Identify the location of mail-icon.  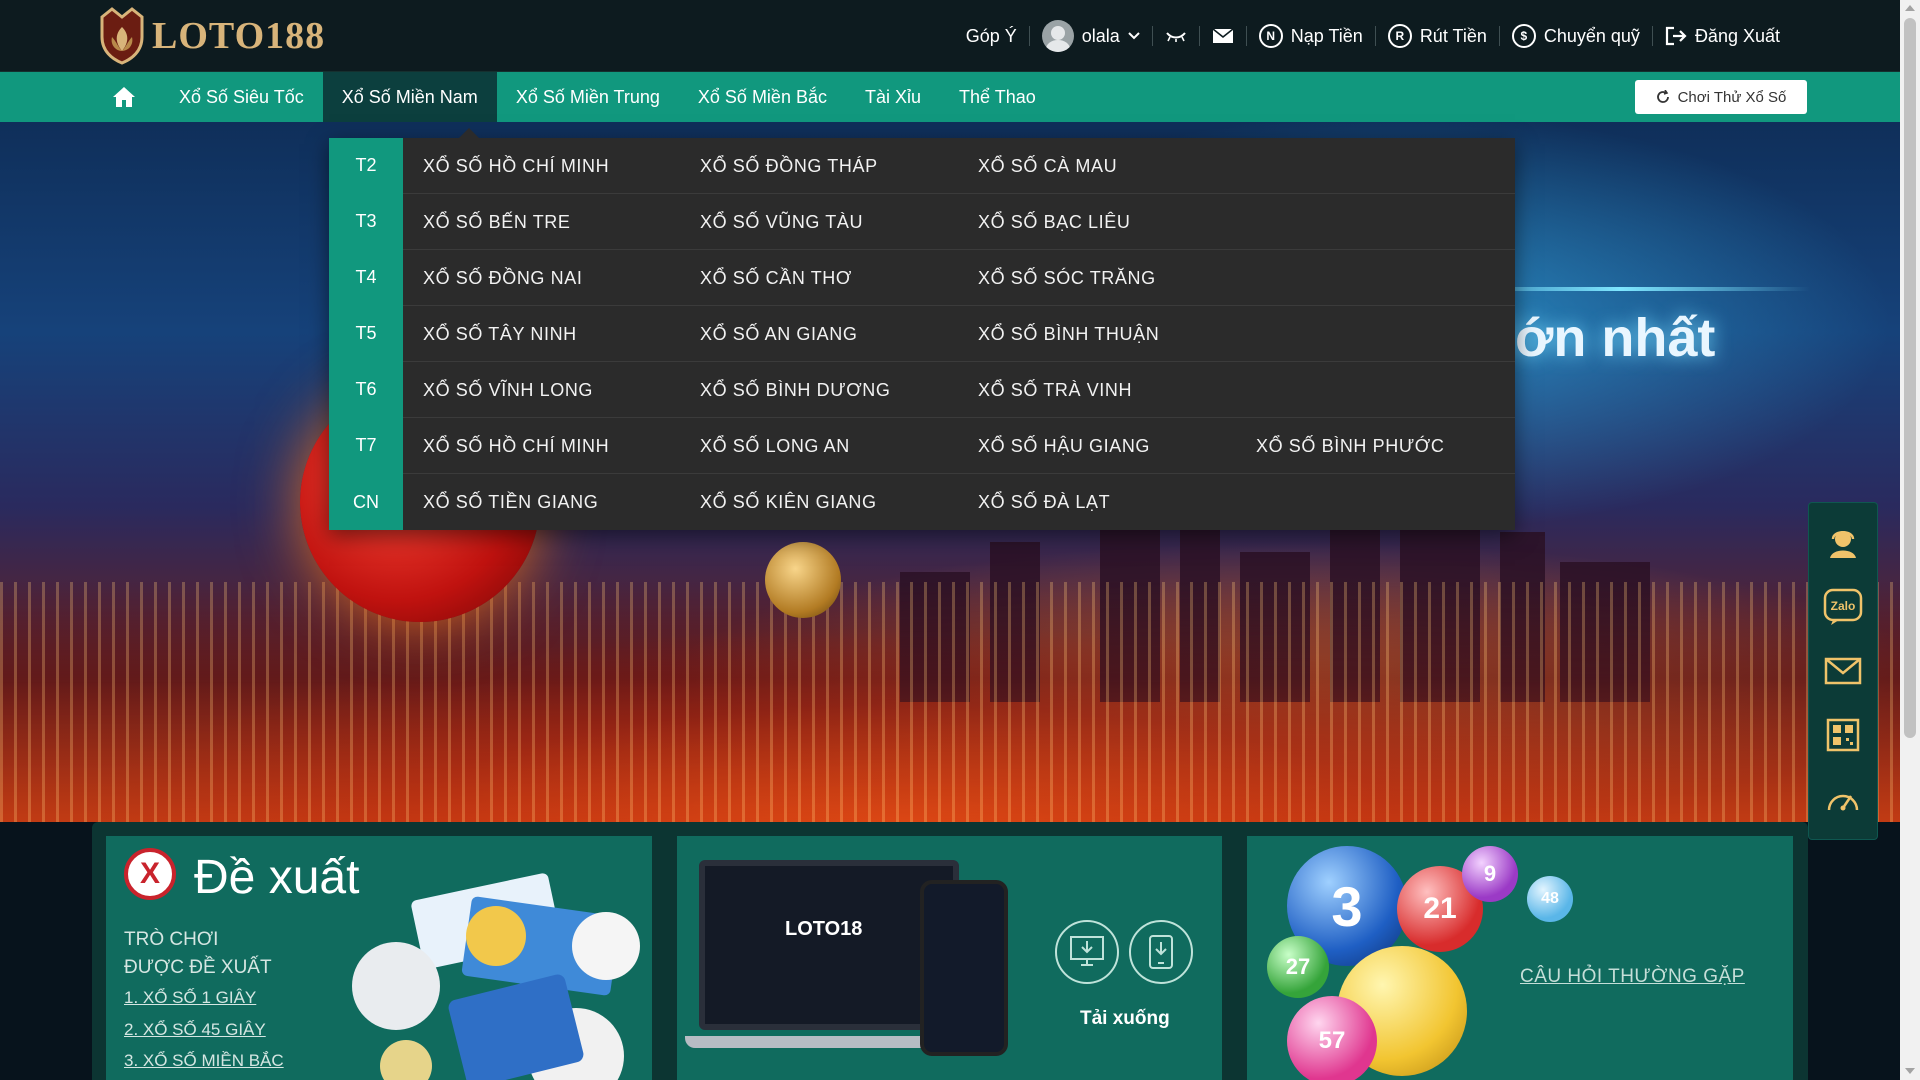
(1843, 671).